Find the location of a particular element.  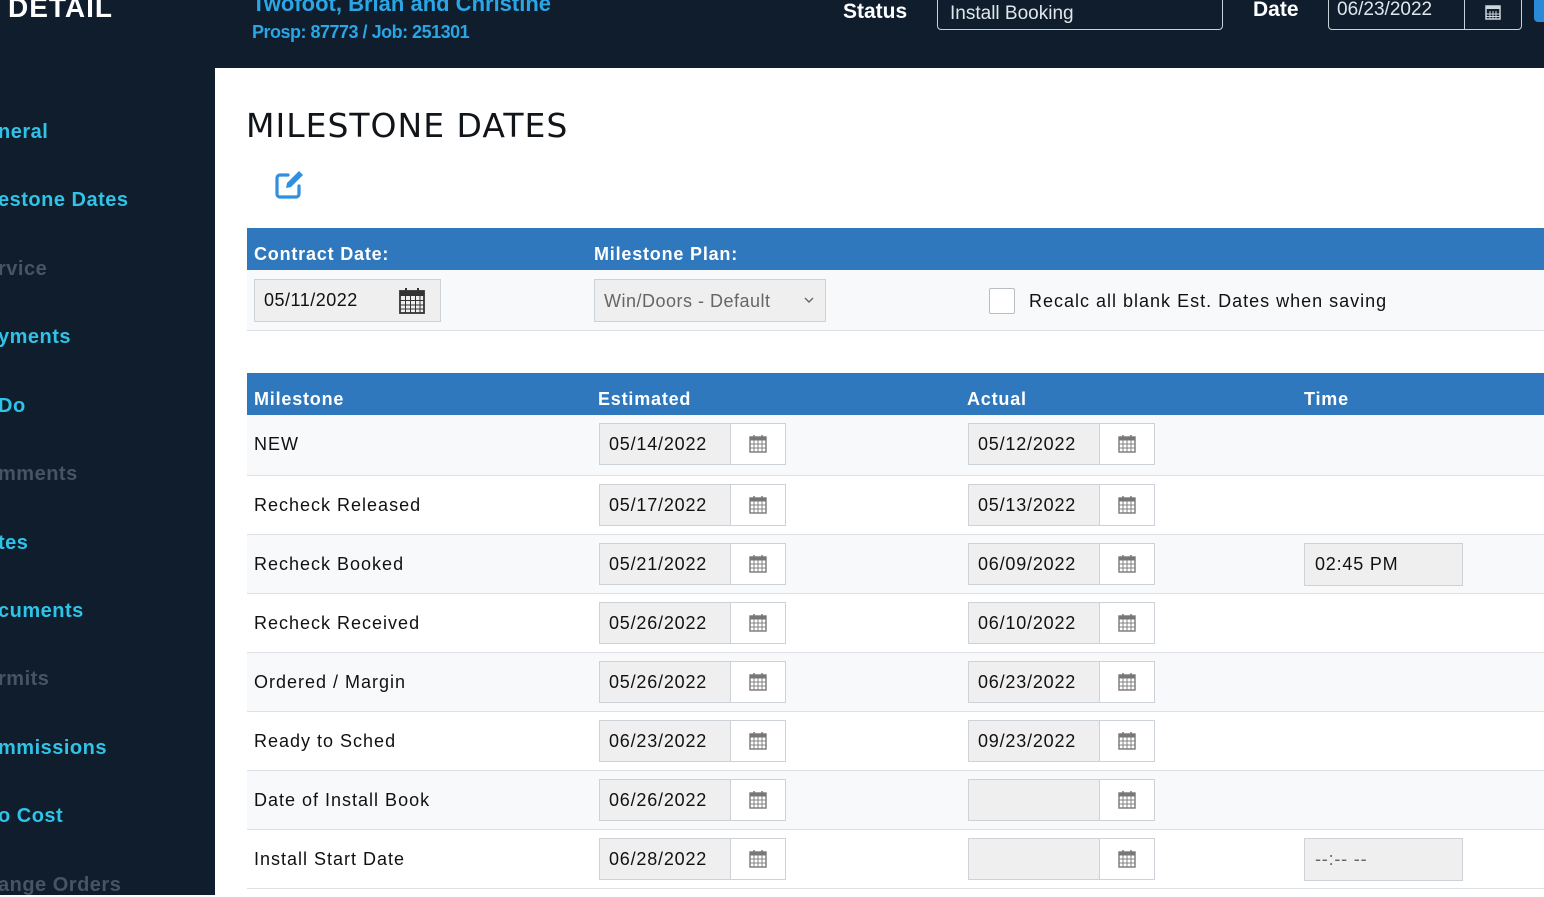

estimated-date-input: 06/28/2022 is located at coordinates (692, 859).